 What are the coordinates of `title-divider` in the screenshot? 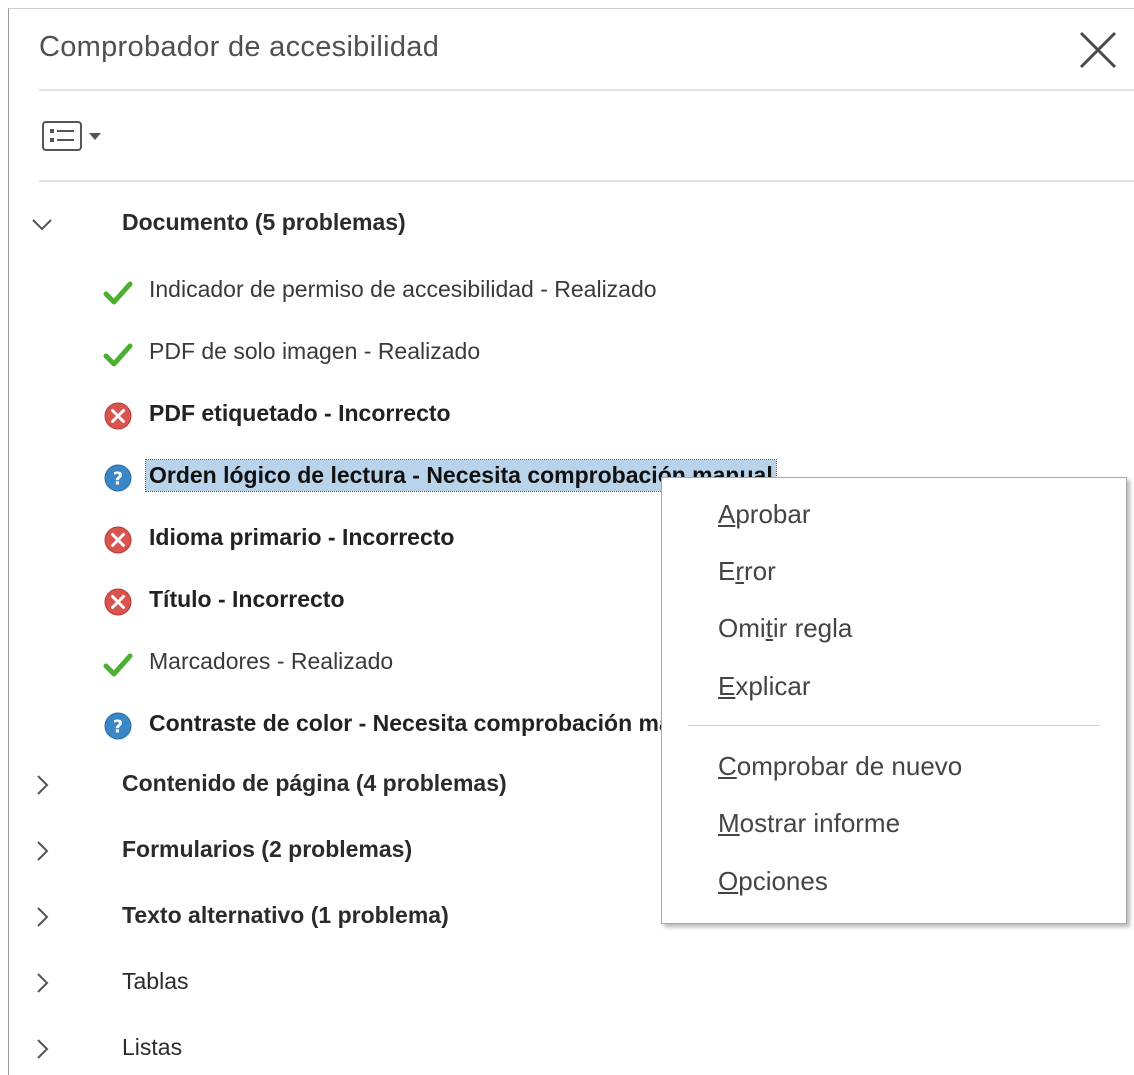 It's located at (586, 90).